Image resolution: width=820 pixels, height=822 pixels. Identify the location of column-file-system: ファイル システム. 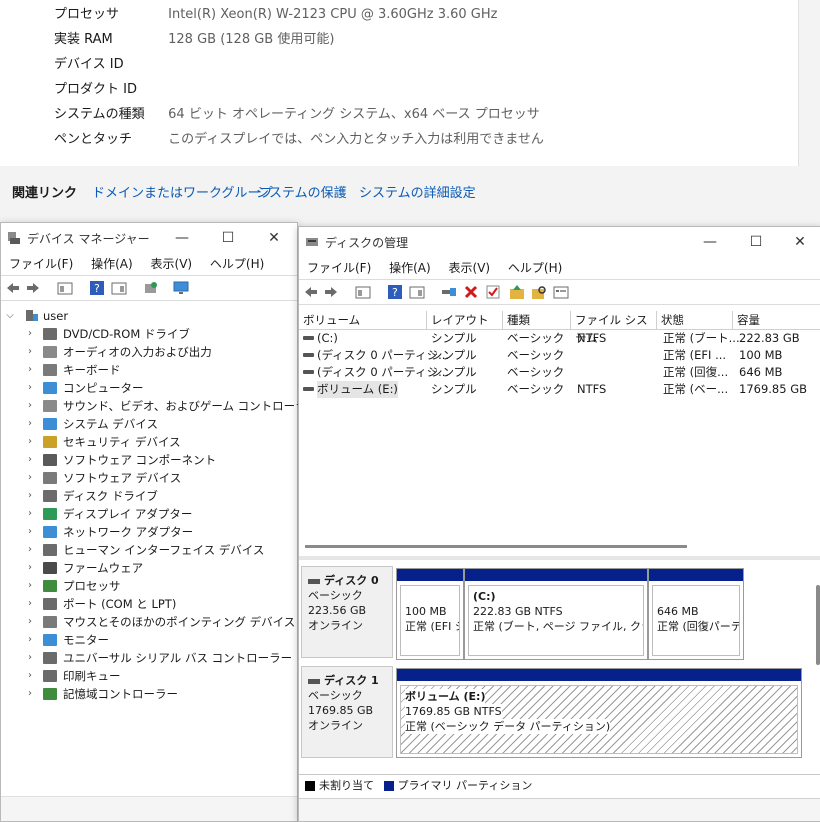
(614, 328).